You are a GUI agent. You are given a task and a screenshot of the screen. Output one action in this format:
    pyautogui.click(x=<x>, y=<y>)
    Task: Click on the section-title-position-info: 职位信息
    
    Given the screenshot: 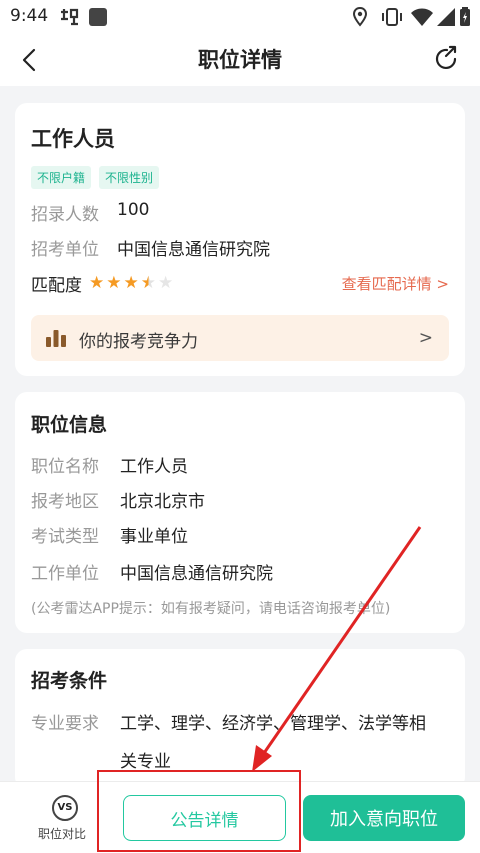 What is the action you would take?
    pyautogui.click(x=69, y=425)
    